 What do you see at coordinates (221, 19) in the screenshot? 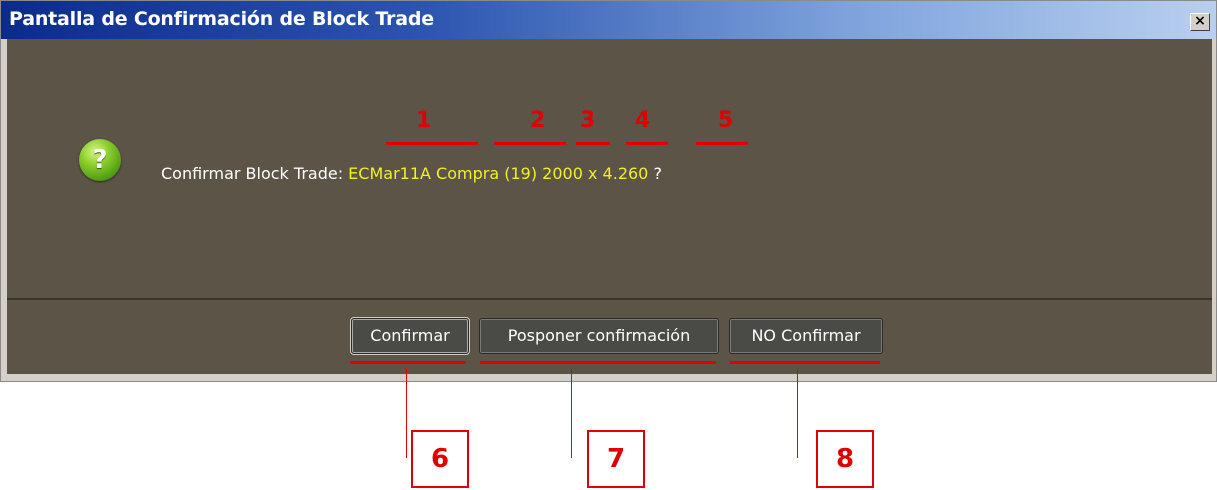
I see `window-title: Pantalla de Confirmación de Block Trade` at bounding box center [221, 19].